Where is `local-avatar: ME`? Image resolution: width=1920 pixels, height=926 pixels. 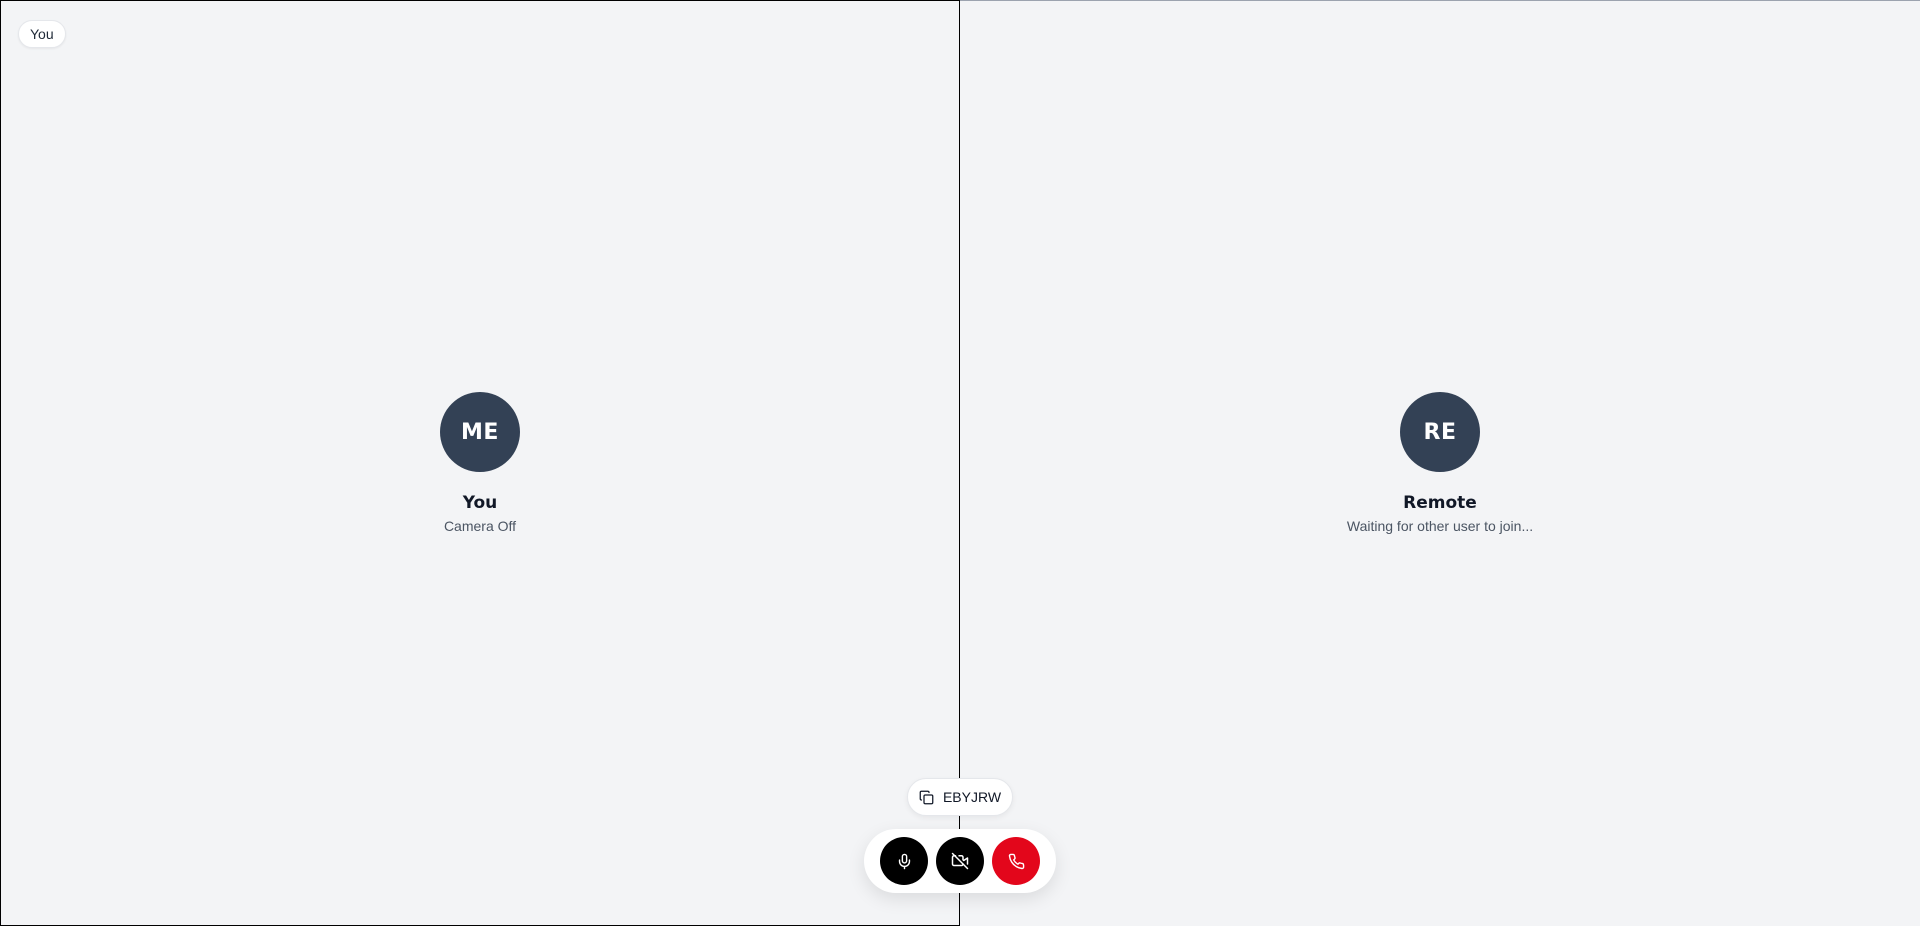 local-avatar: ME is located at coordinates (480, 432).